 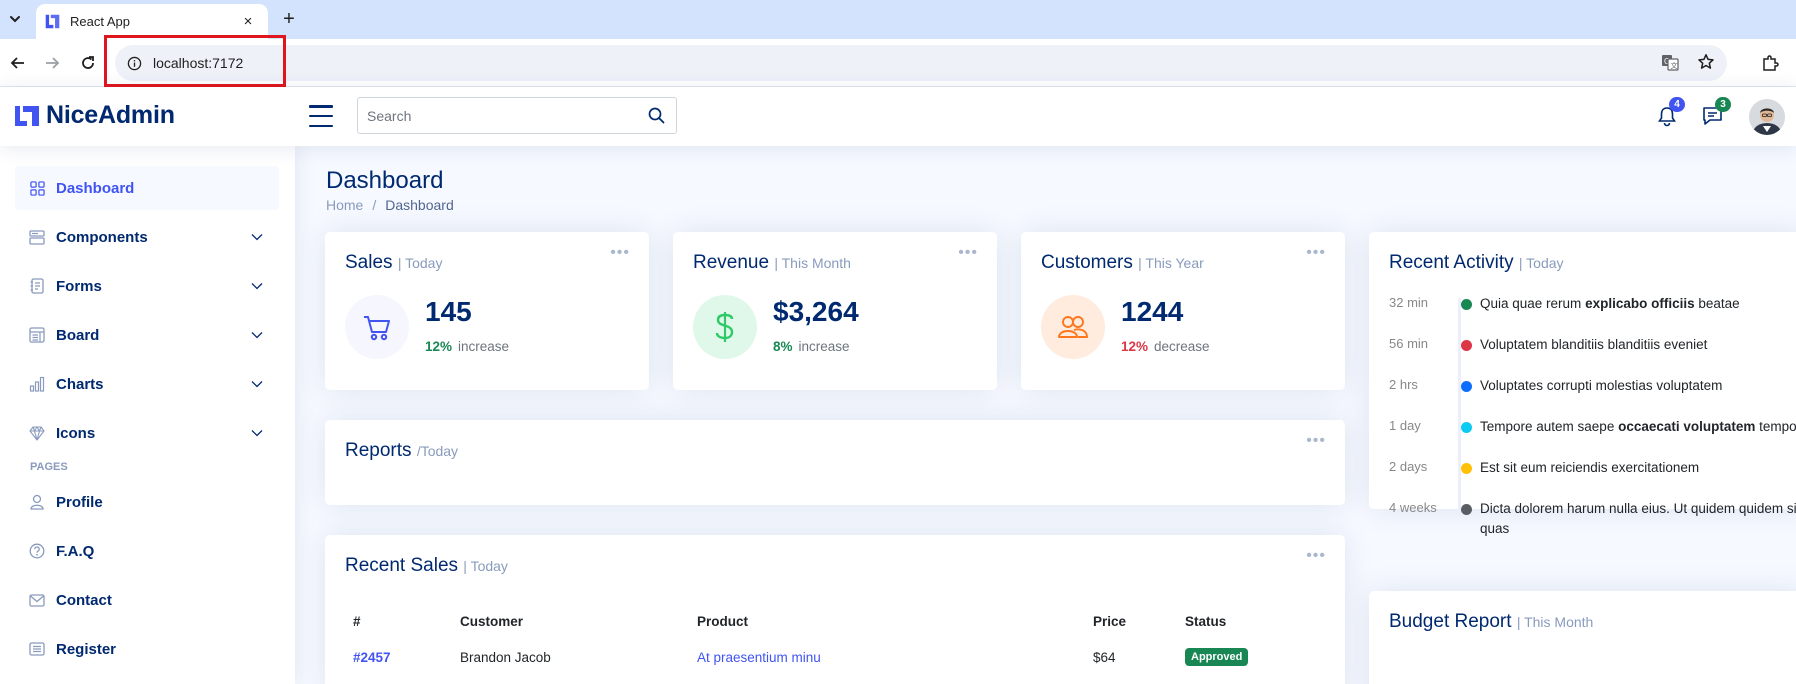 What do you see at coordinates (1677, 104) in the screenshot?
I see `notifications-badge: 4` at bounding box center [1677, 104].